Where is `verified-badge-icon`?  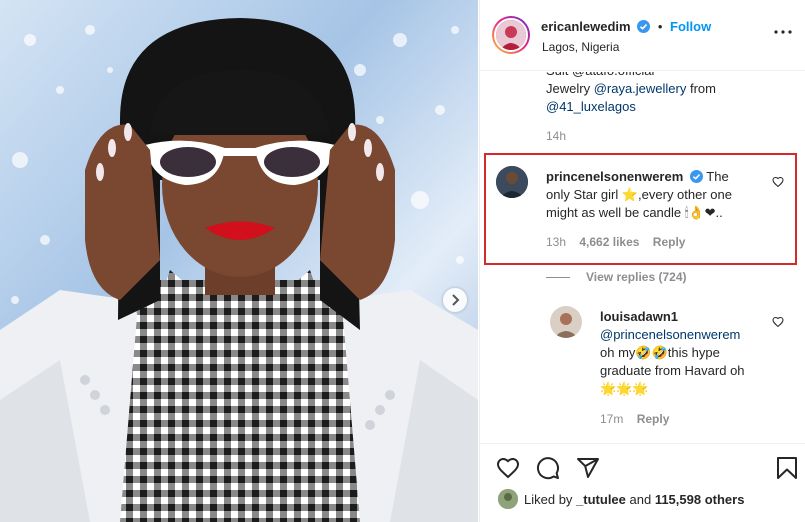 verified-badge-icon is located at coordinates (644, 26).